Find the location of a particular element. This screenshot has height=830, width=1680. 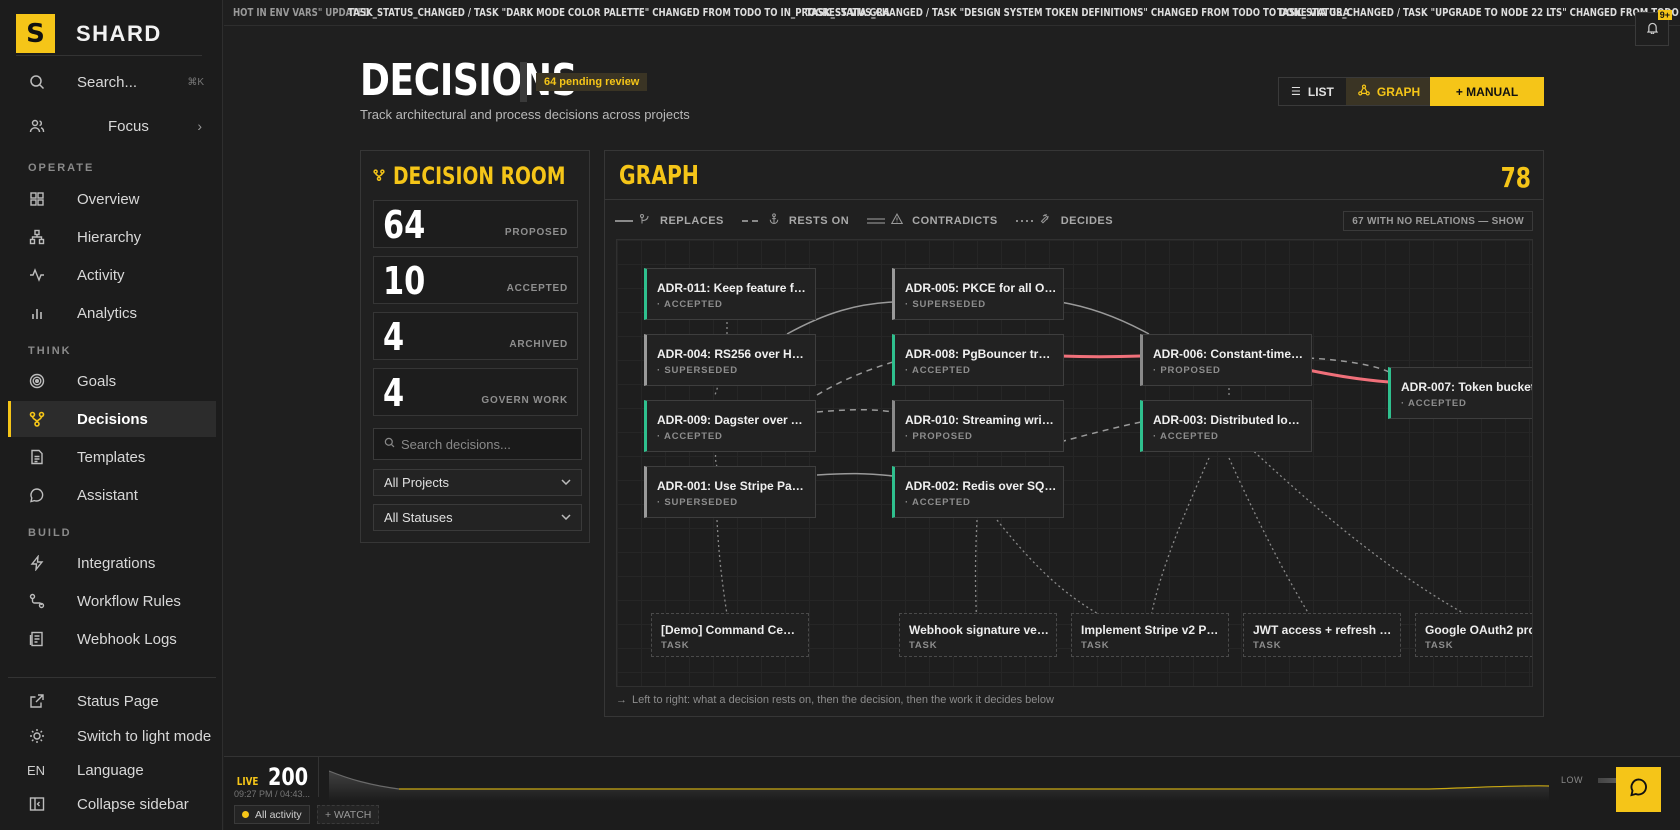

brand-logo: S is located at coordinates (35, 33).